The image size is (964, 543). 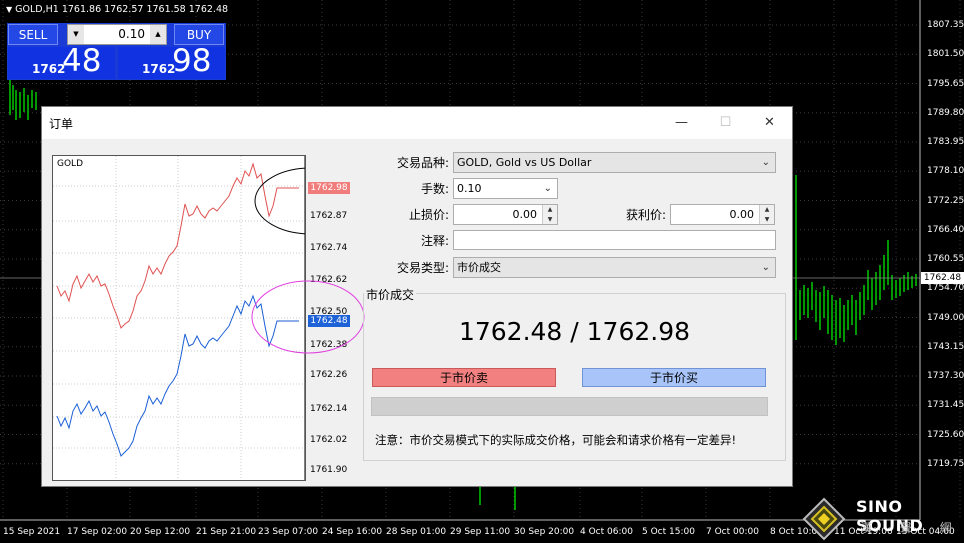 I want to click on close-button: ✕, so click(x=769, y=123).